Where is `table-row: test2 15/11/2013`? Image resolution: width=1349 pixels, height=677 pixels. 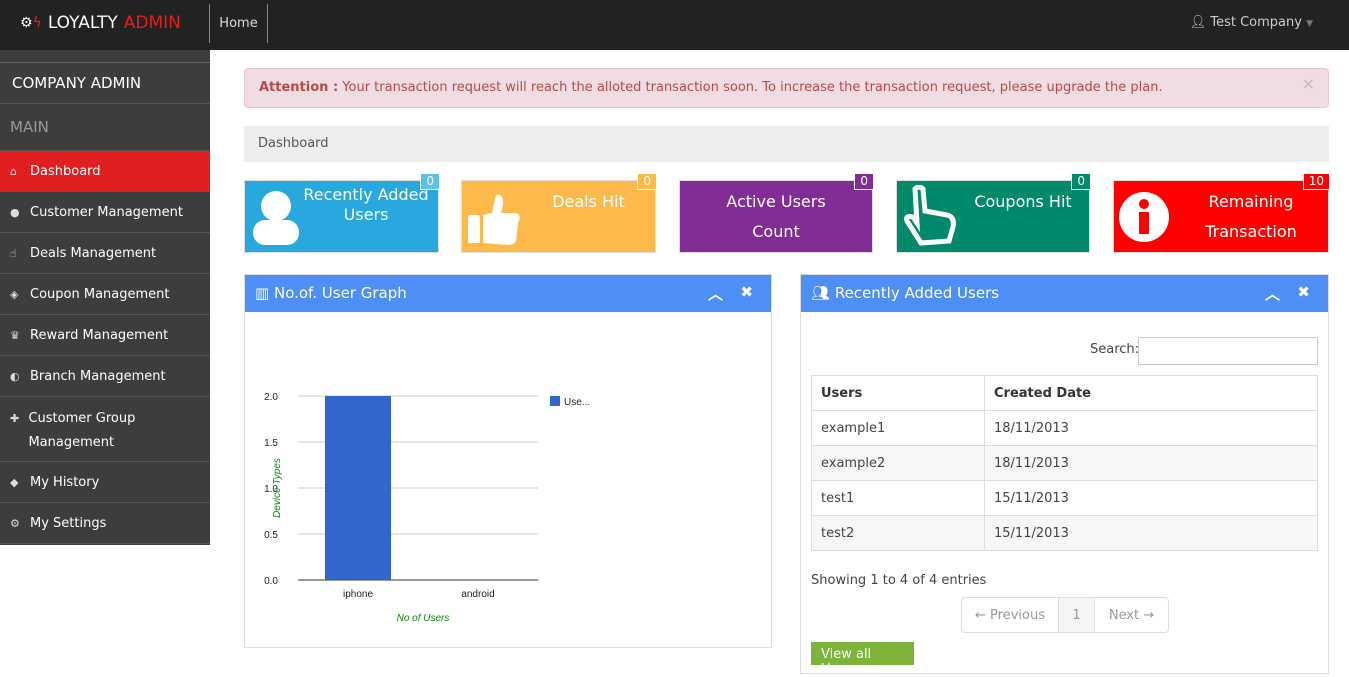 table-row: test2 15/11/2013 is located at coordinates (1064, 533).